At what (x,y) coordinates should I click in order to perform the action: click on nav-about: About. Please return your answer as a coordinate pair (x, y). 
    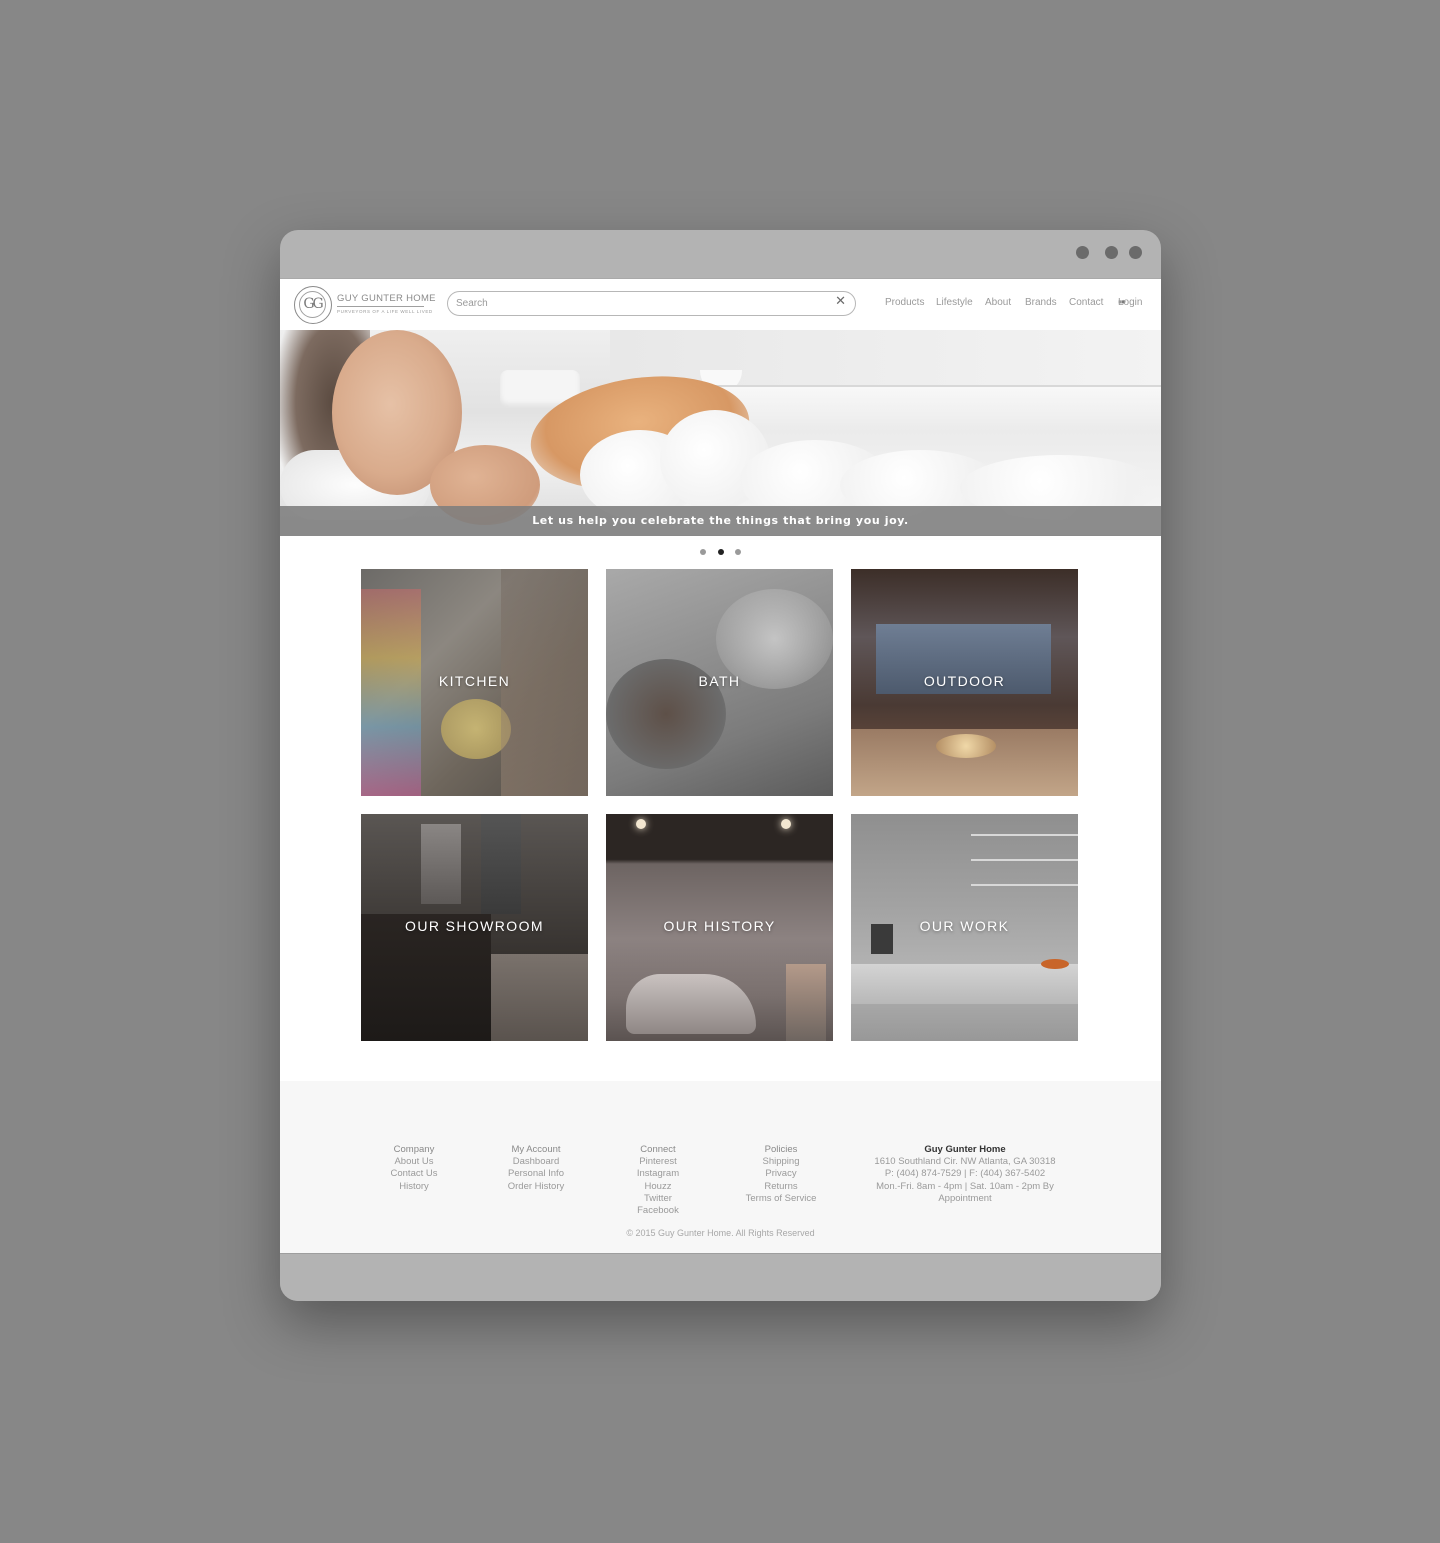
    Looking at the image, I should click on (998, 302).